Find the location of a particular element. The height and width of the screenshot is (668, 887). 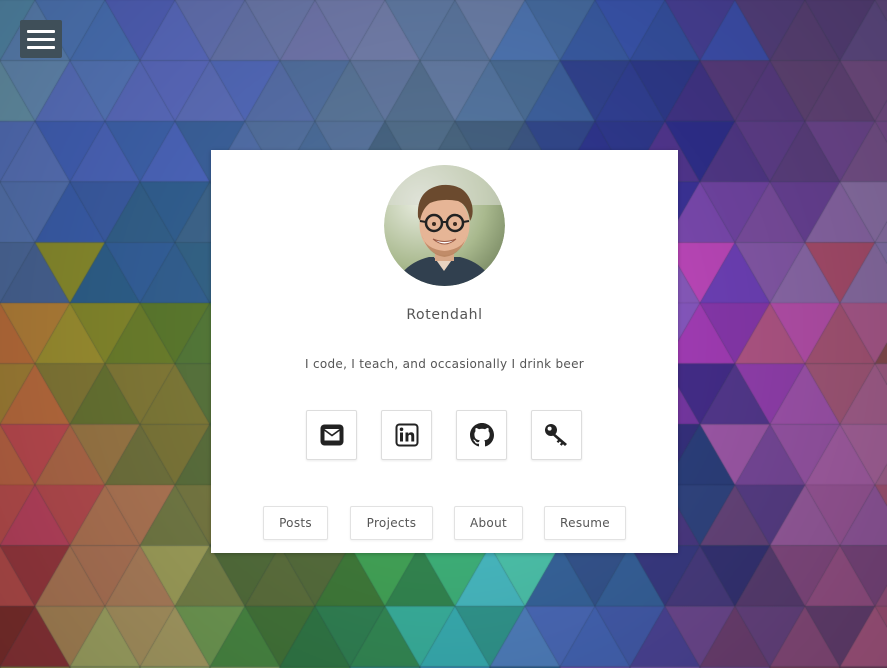

projects-button: Projects is located at coordinates (391, 523).